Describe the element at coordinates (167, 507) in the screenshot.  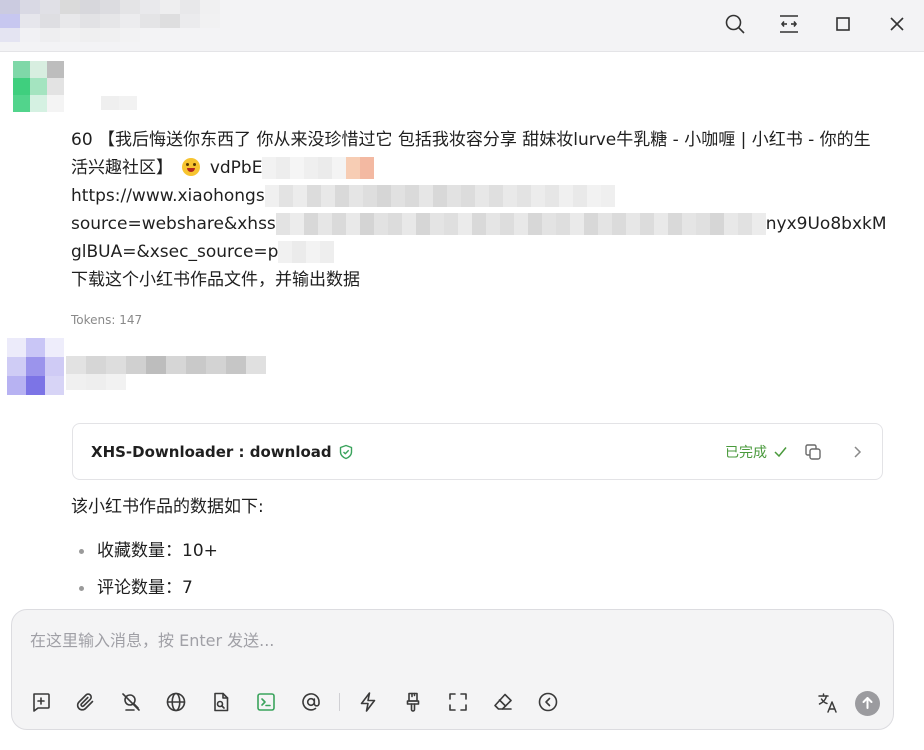
I see `assistant-reply-intro: 该小红书作品的数据如下:` at that location.